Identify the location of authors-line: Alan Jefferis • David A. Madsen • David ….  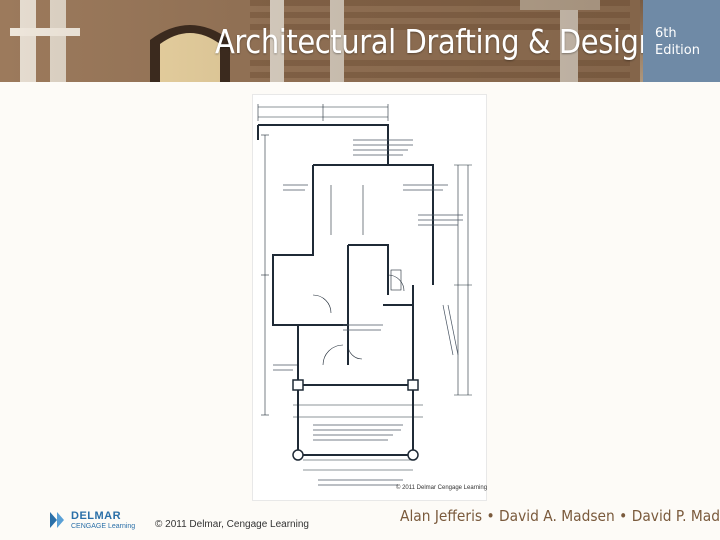
(560, 516).